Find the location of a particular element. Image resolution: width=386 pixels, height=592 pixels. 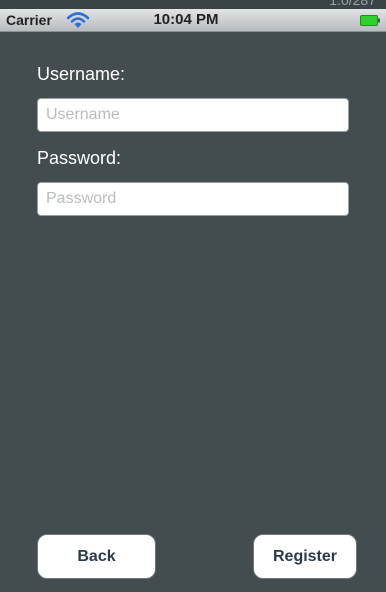

status-time: 10:04 PM is located at coordinates (186, 19).